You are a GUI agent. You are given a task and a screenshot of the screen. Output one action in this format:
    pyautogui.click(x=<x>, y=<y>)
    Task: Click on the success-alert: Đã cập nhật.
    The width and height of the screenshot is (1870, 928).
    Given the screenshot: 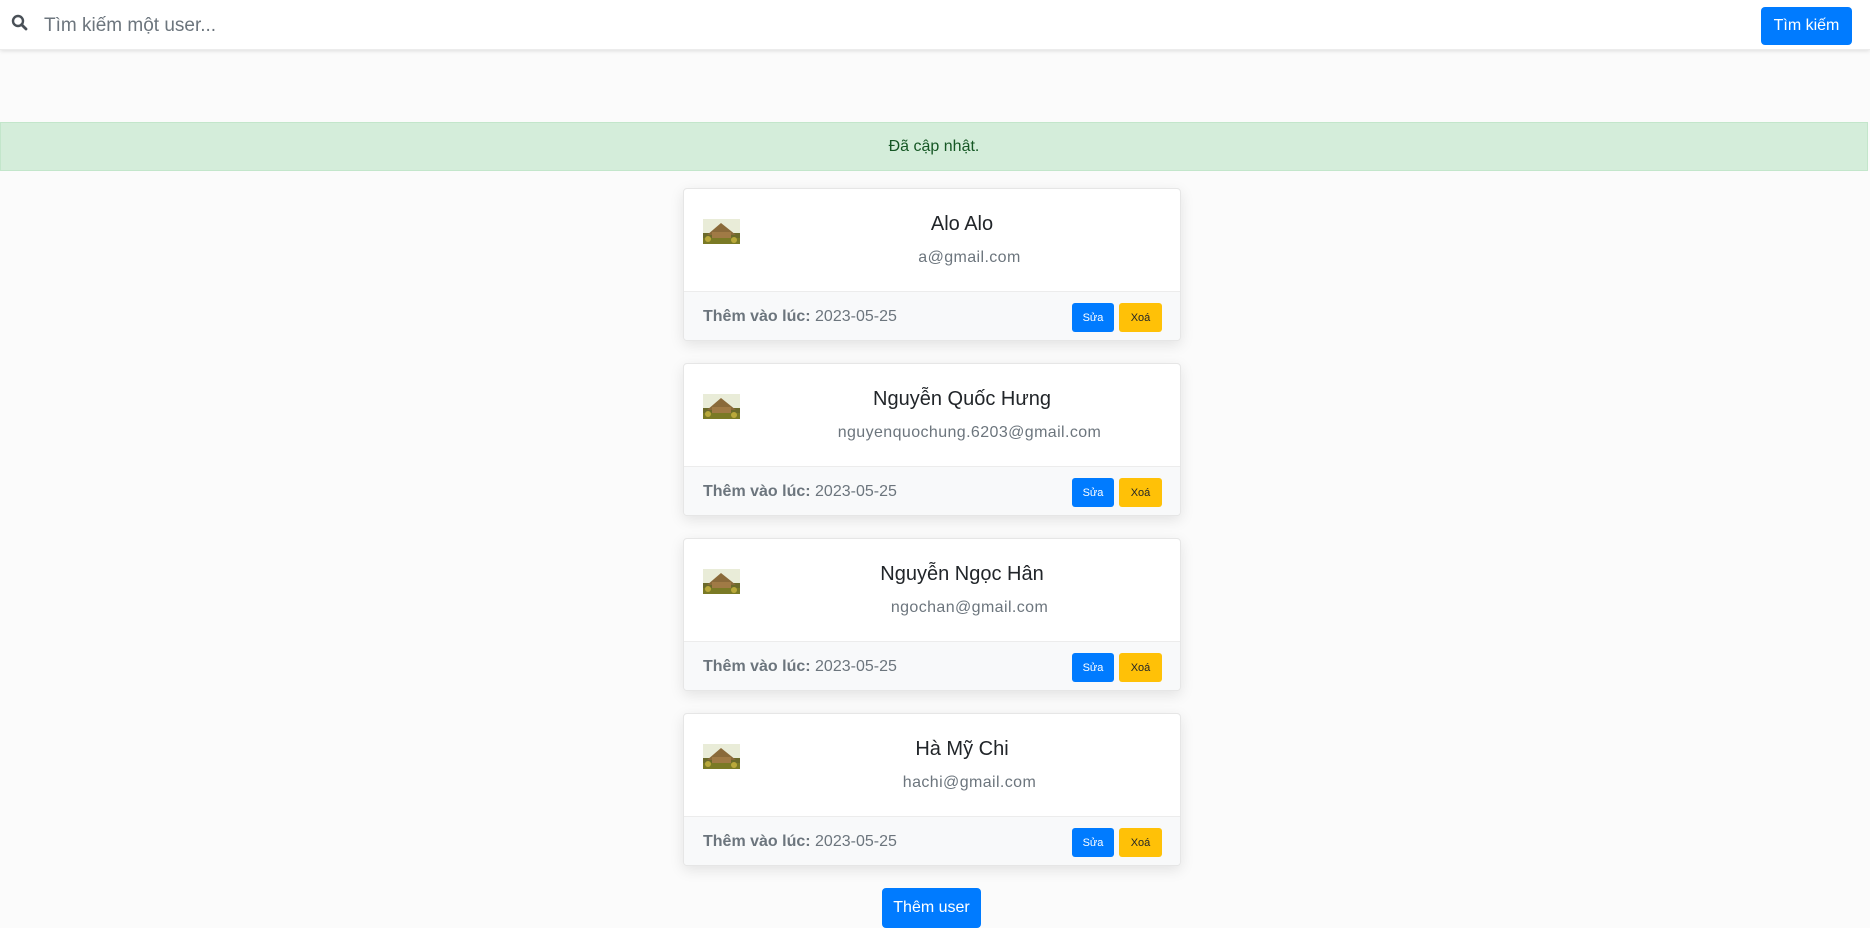 What is the action you would take?
    pyautogui.click(x=934, y=146)
    